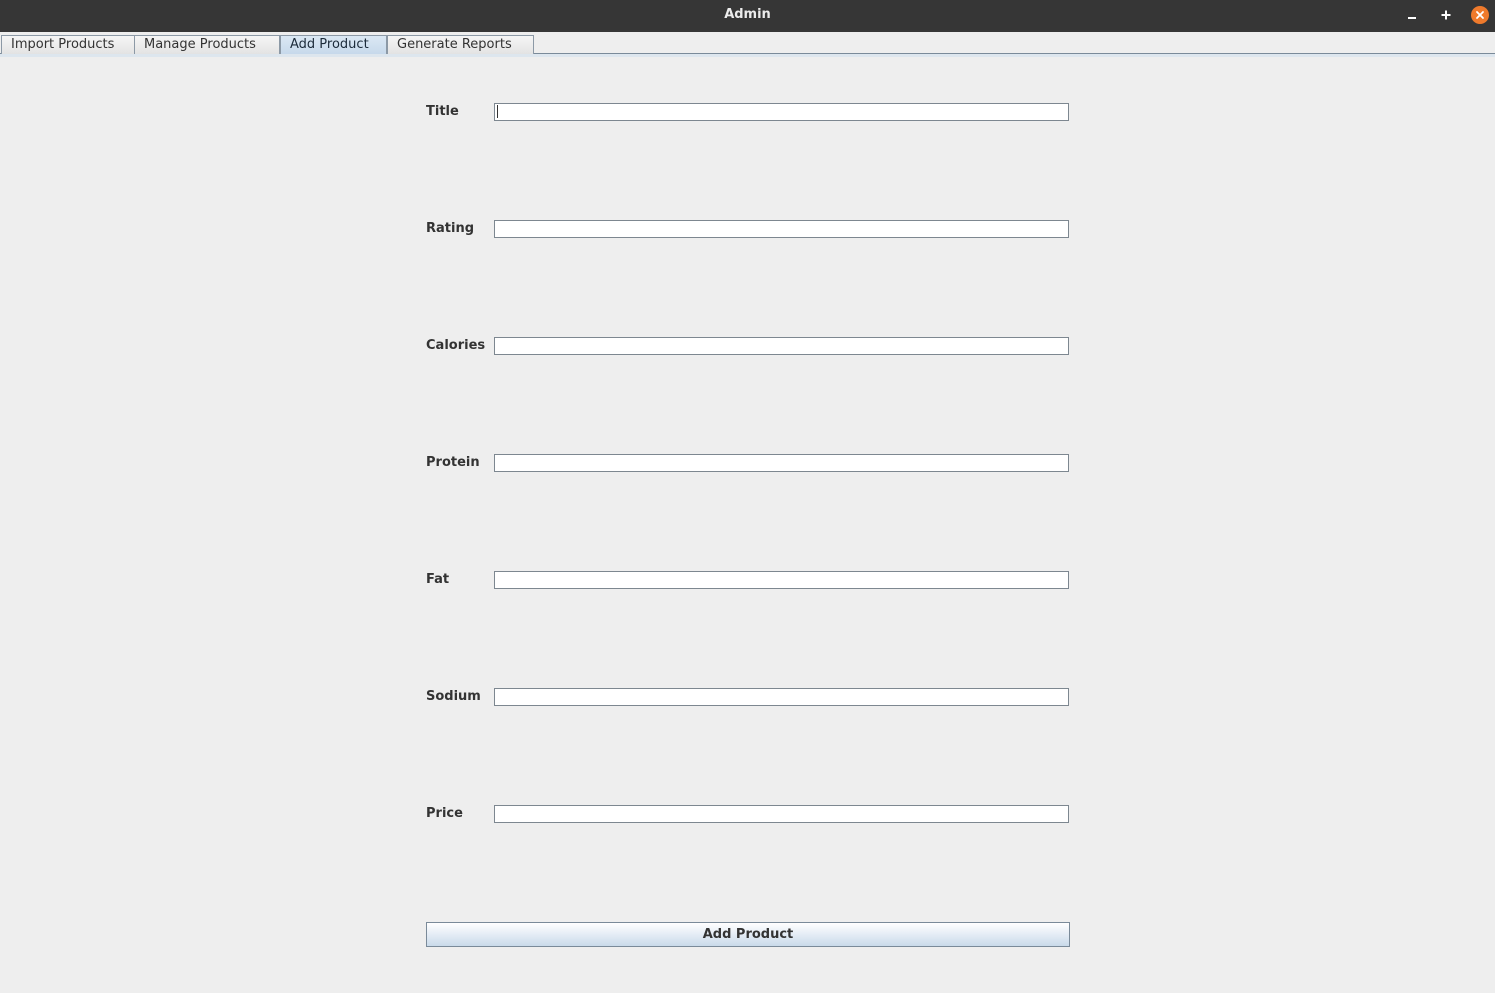 Image resolution: width=1495 pixels, height=993 pixels. What do you see at coordinates (1412, 15) in the screenshot?
I see `minimize-button` at bounding box center [1412, 15].